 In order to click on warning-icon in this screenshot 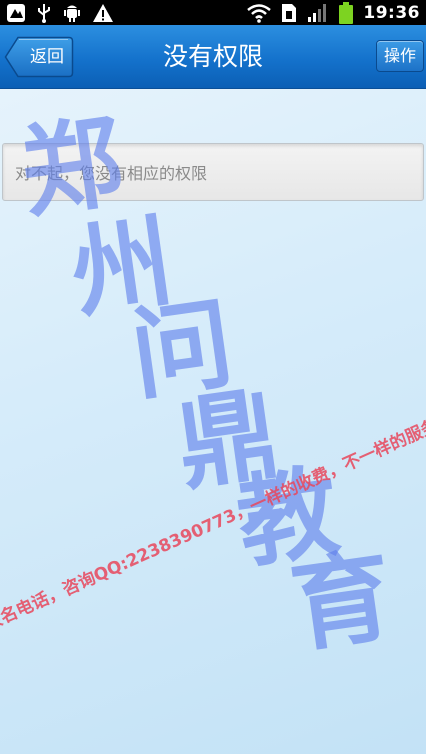, I will do `click(103, 13)`.